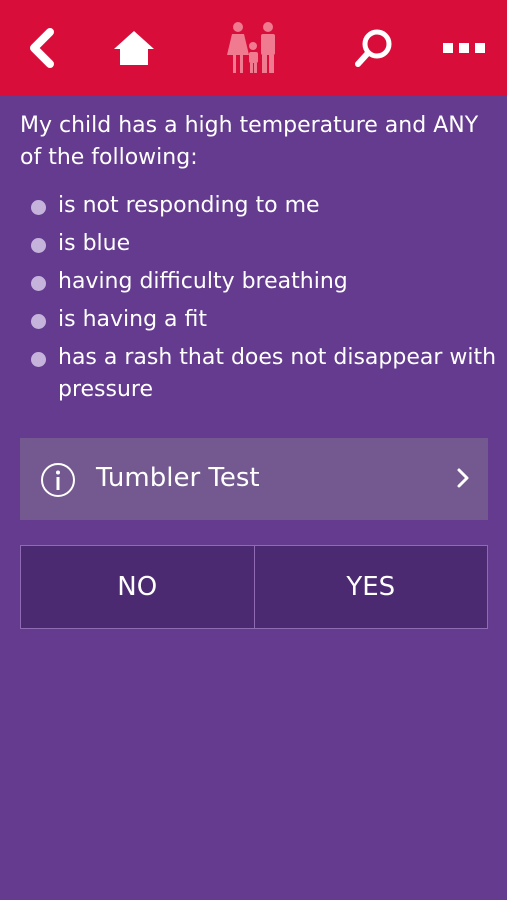 This screenshot has width=507, height=900. I want to click on back-button, so click(42, 48).